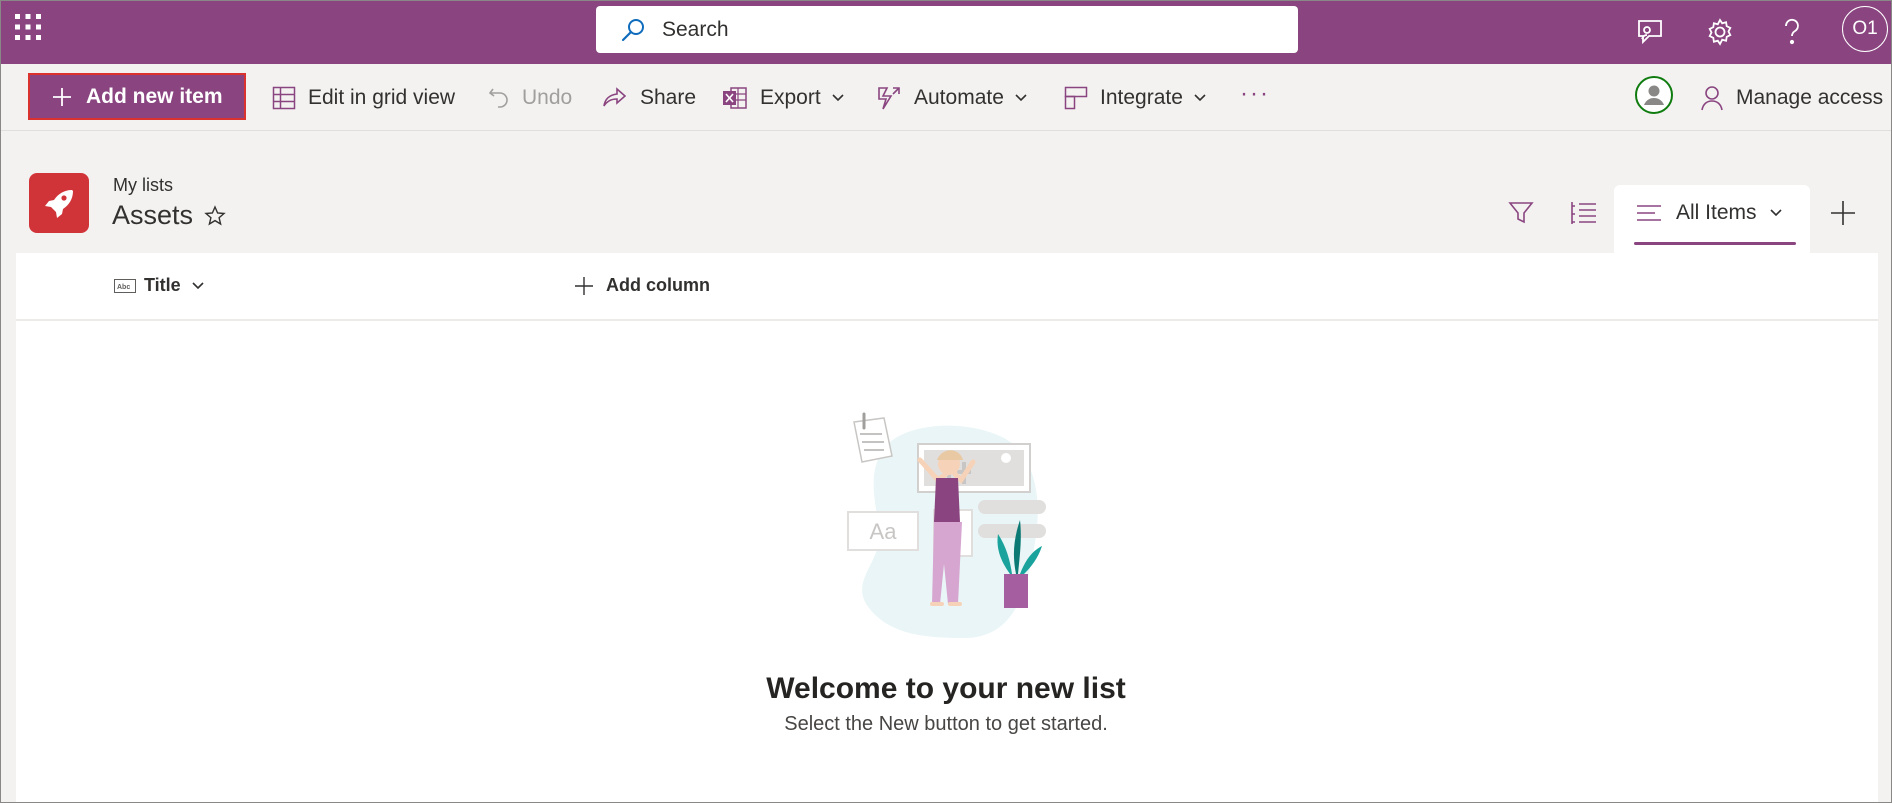  I want to click on suite-header: Search O1, so click(946, 32).